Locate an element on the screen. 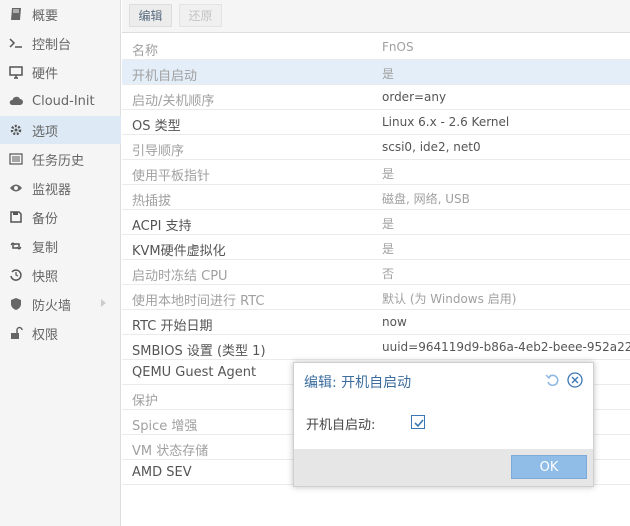 This screenshot has height=526, width=630. table-row: KVM硬件虚拟化是 is located at coordinates (376, 247).